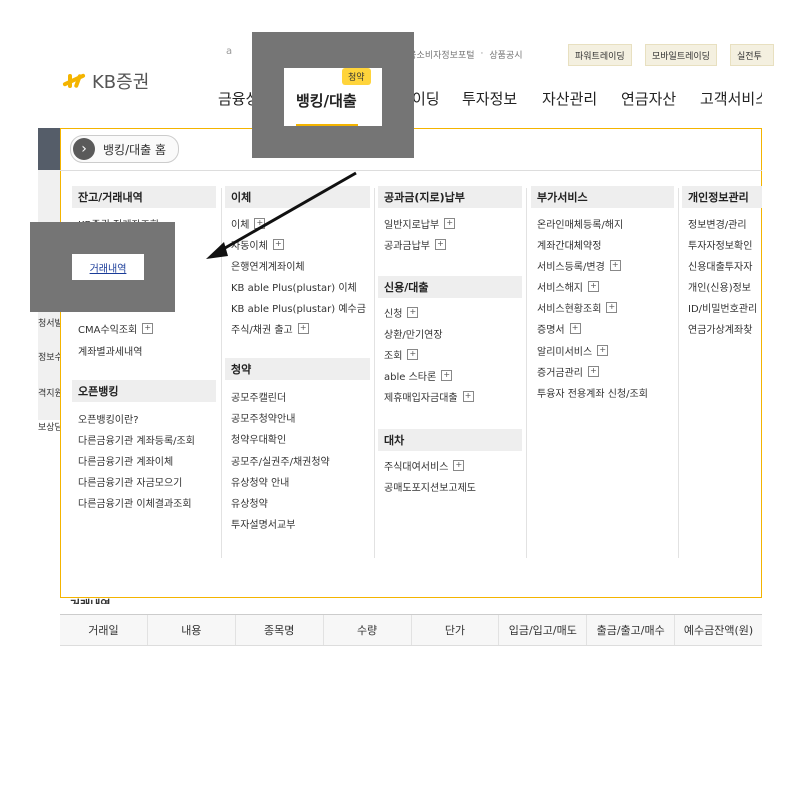  What do you see at coordinates (327, 125) in the screenshot?
I see `nav-active-underline` at bounding box center [327, 125].